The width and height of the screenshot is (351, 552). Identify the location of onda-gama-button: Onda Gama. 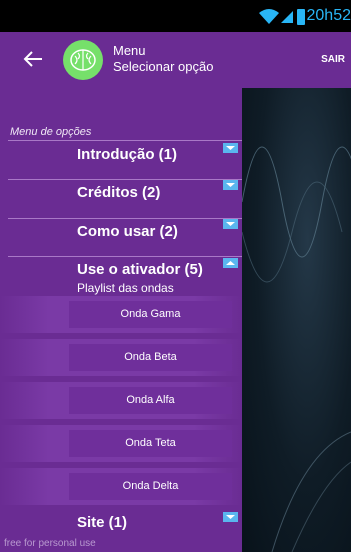
(150, 314).